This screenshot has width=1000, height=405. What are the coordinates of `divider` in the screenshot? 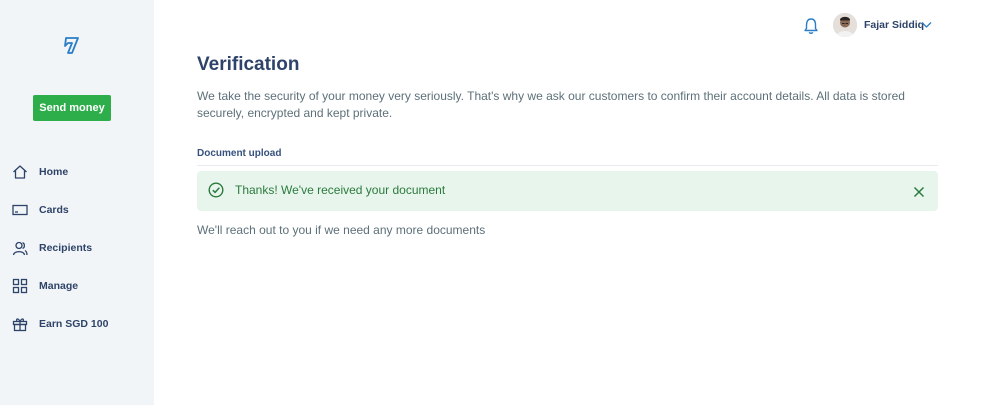 It's located at (567, 165).